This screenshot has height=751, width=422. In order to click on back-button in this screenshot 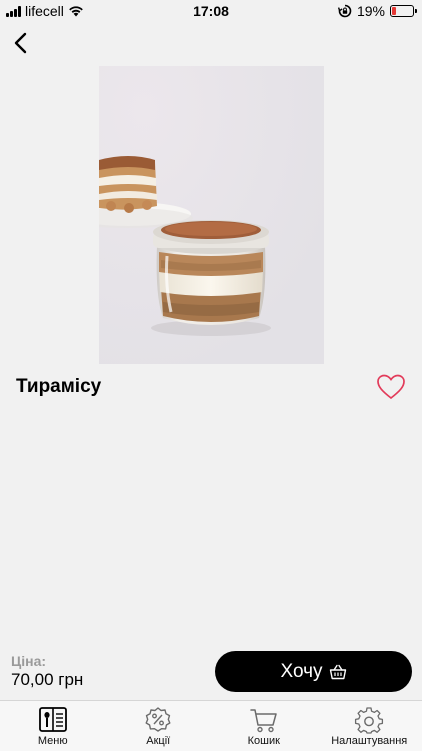, I will do `click(22, 43)`.